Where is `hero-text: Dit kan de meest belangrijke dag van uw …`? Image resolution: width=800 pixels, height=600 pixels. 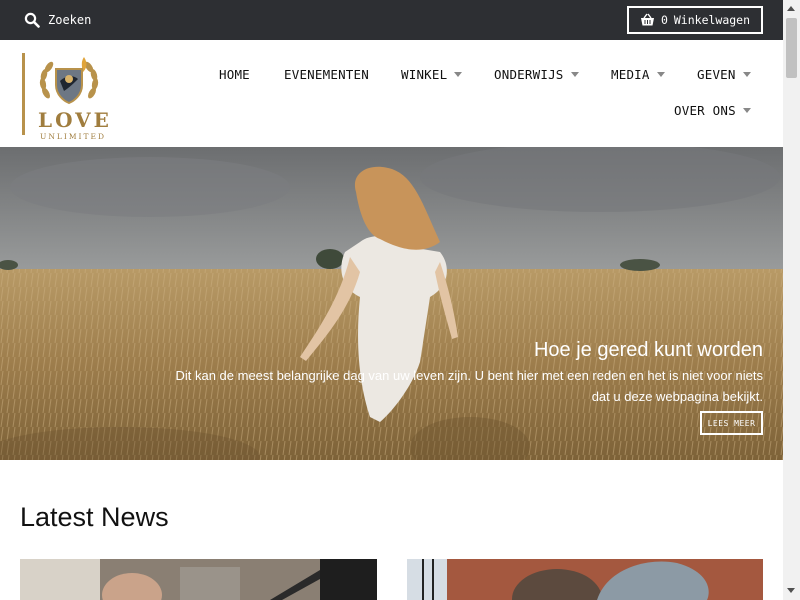 hero-text: Dit kan de meest belangrijke dag van uw … is located at coordinates (469, 386).